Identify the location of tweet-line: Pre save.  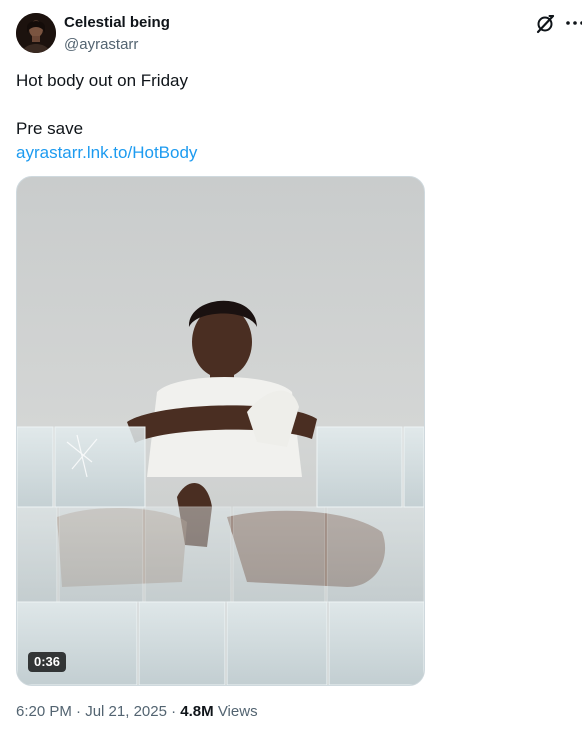
(50, 128).